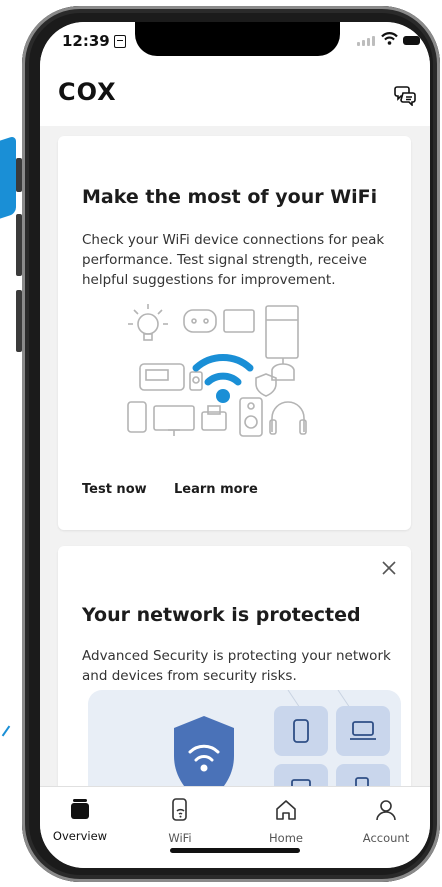 The width and height of the screenshot is (442, 887). I want to click on tab-account: Account, so click(386, 821).